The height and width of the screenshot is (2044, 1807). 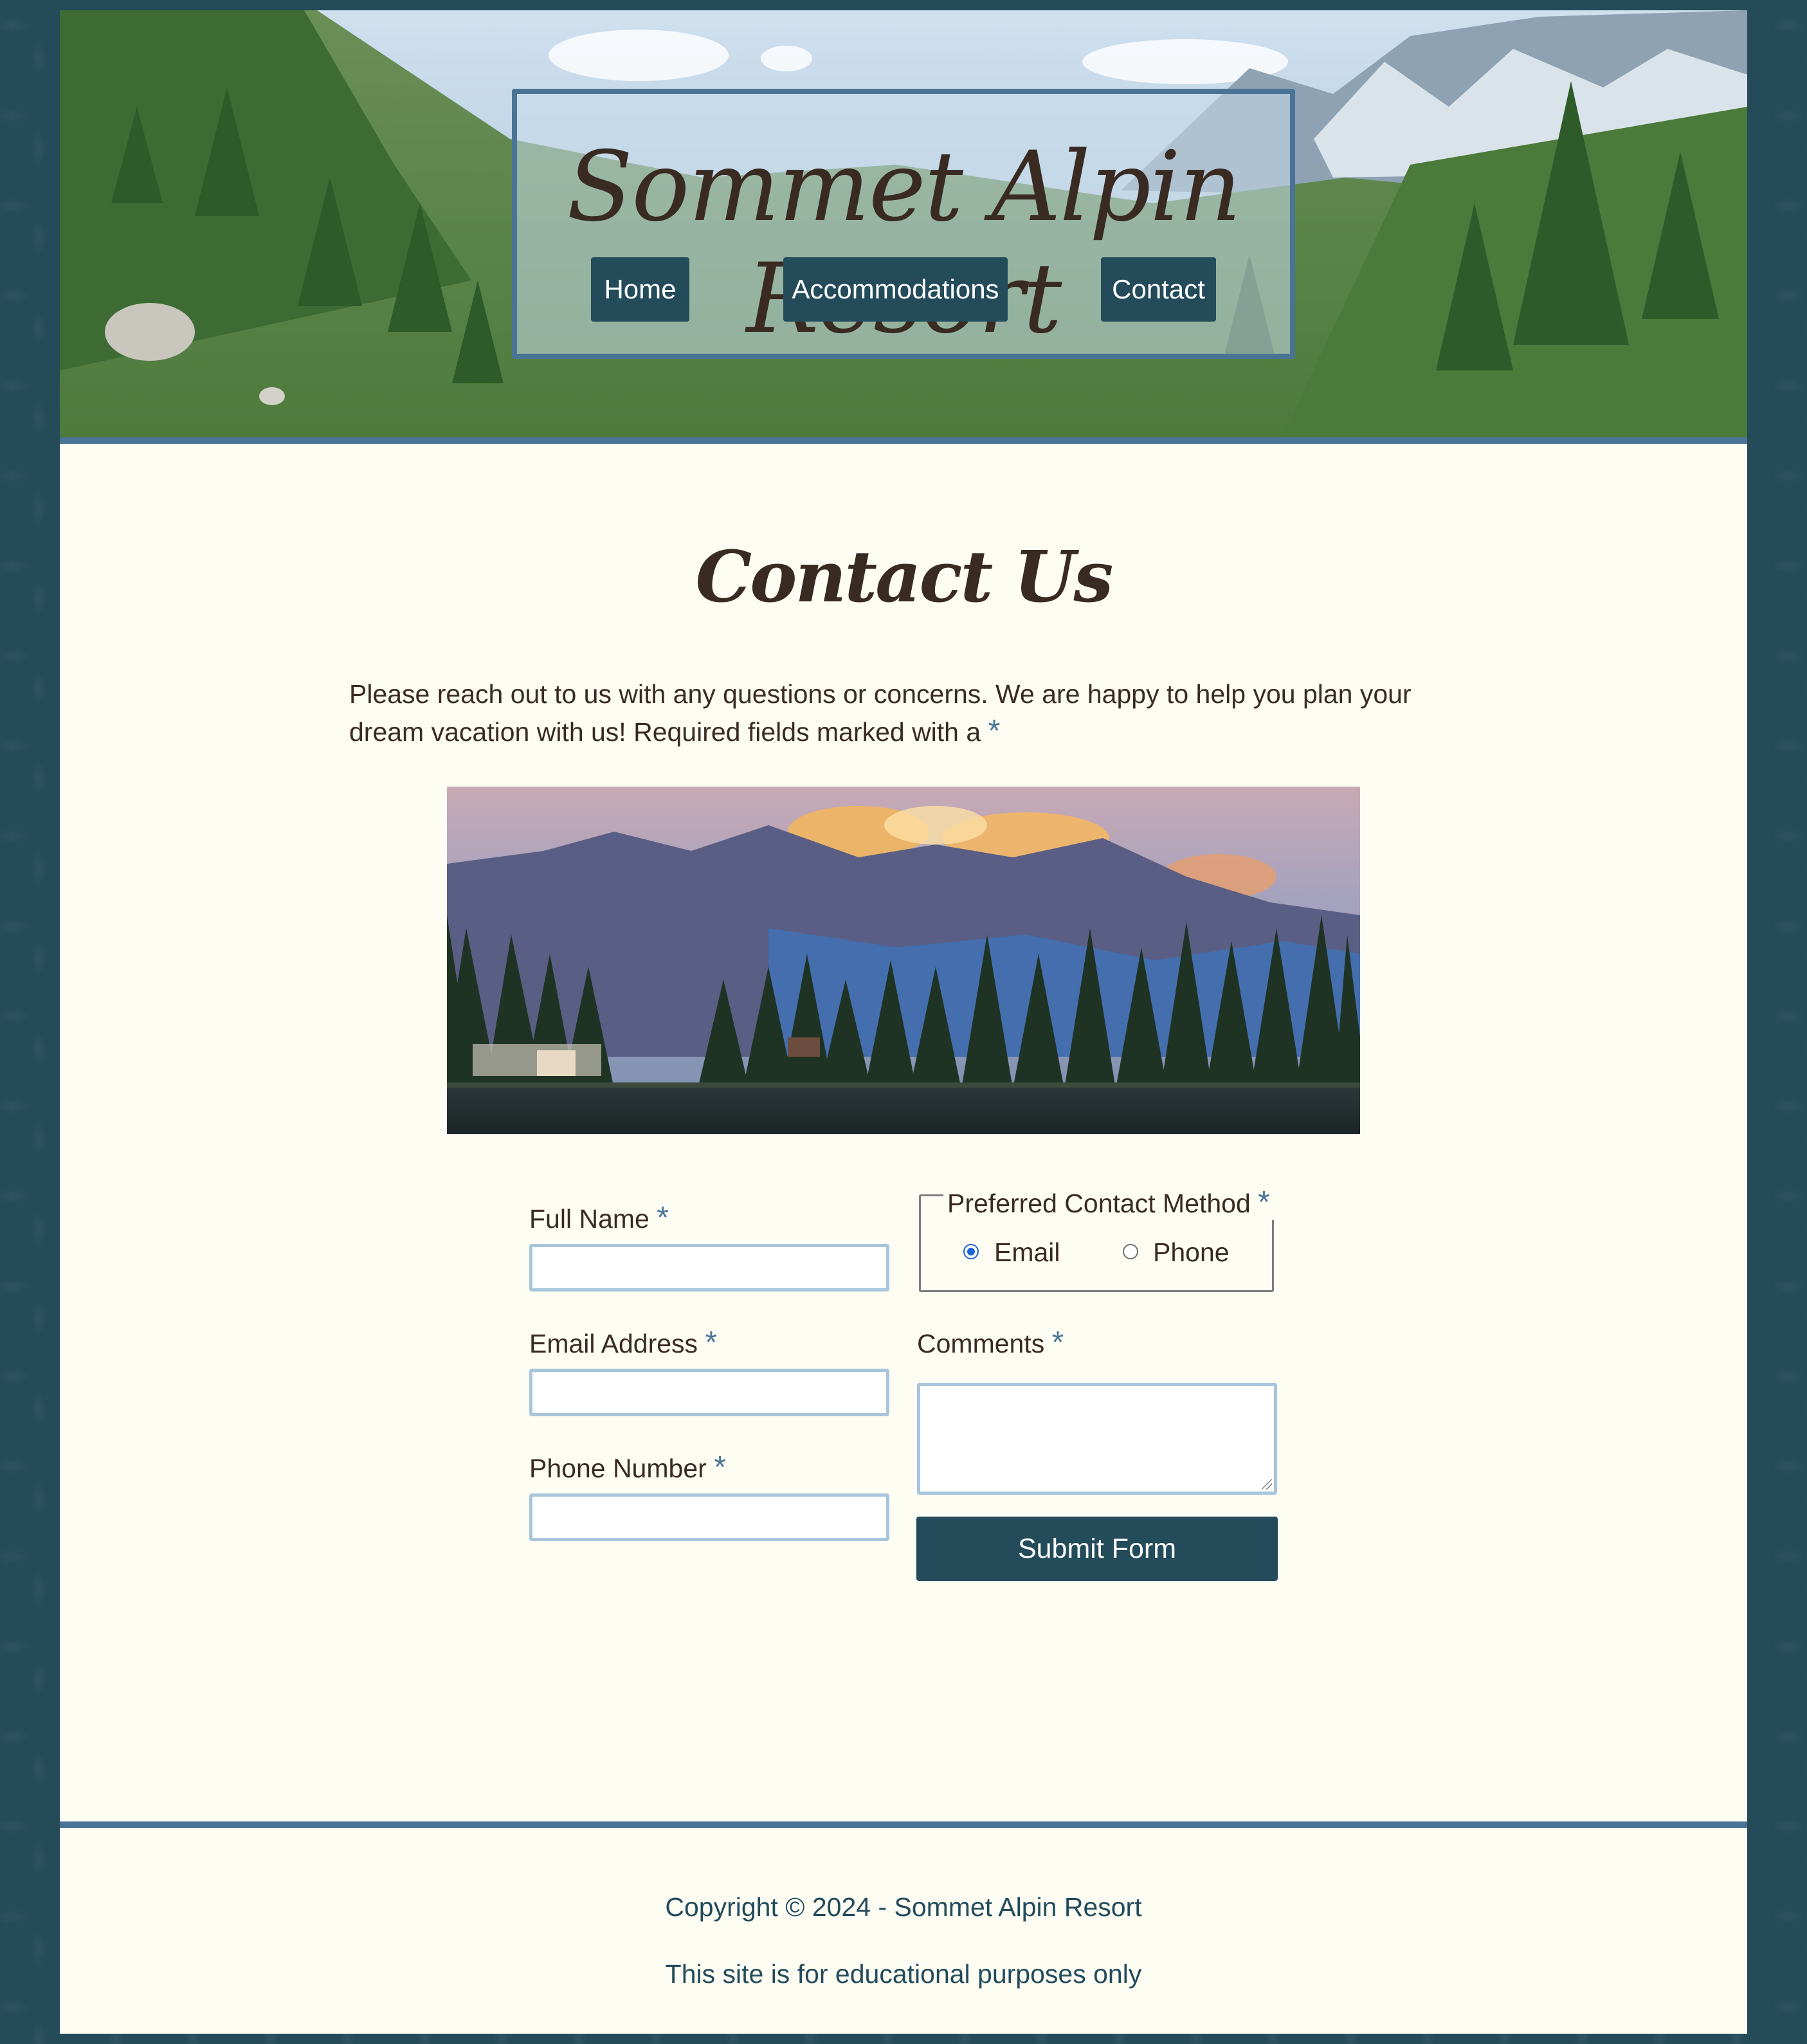 I want to click on comments-label: Comments *, so click(x=991, y=1342).